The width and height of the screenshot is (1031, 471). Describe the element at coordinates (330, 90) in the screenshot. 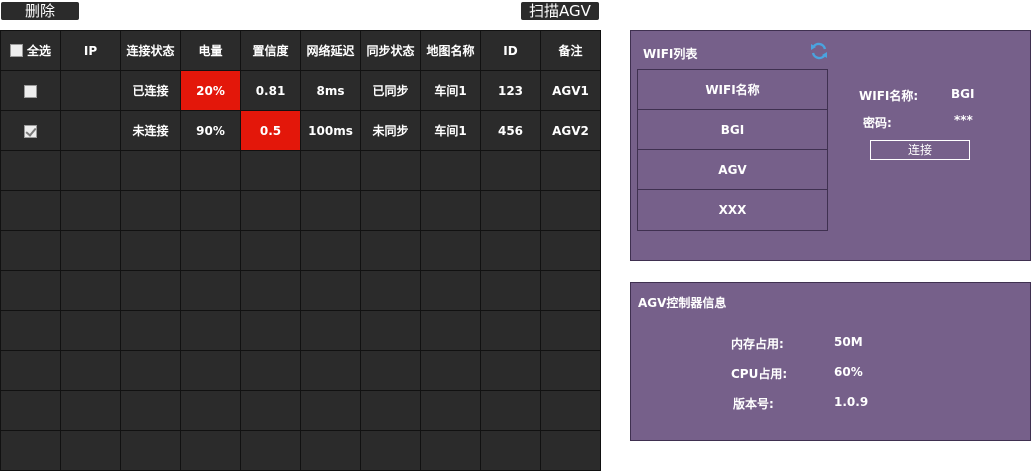

I see `latency-cell: 8ms` at that location.